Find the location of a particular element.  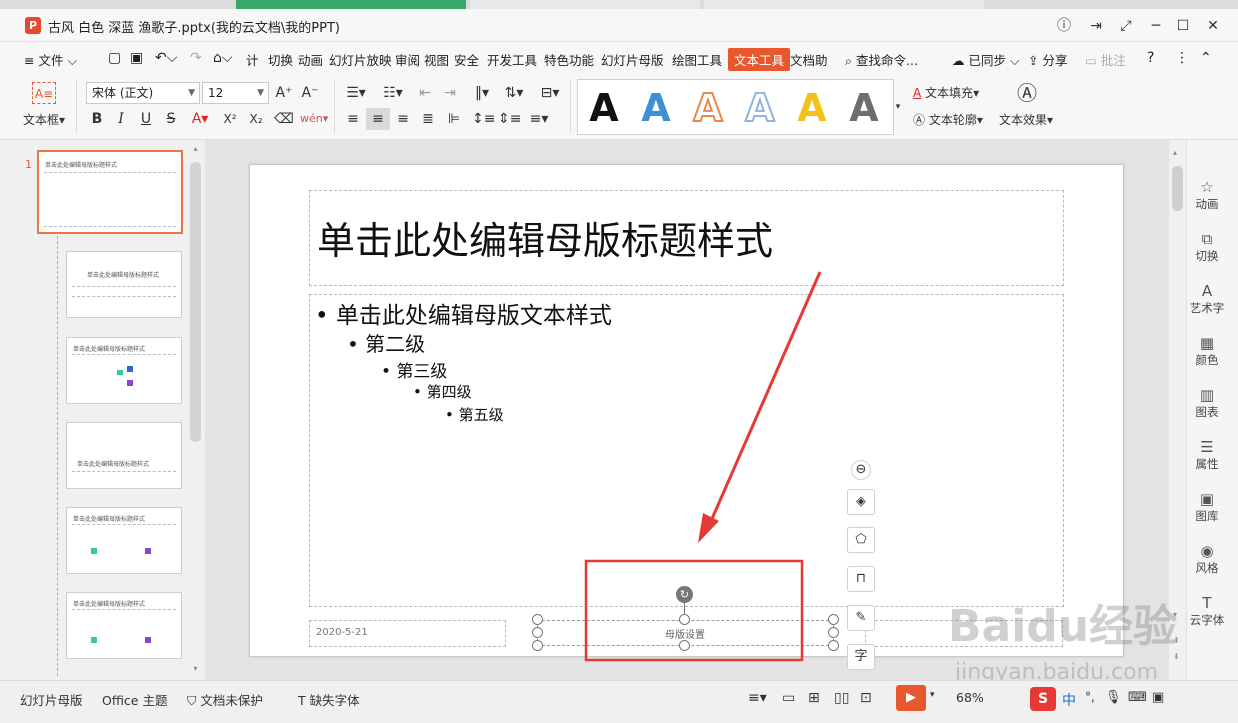

status-missing-font-label: 缺失字体 is located at coordinates (334, 700).